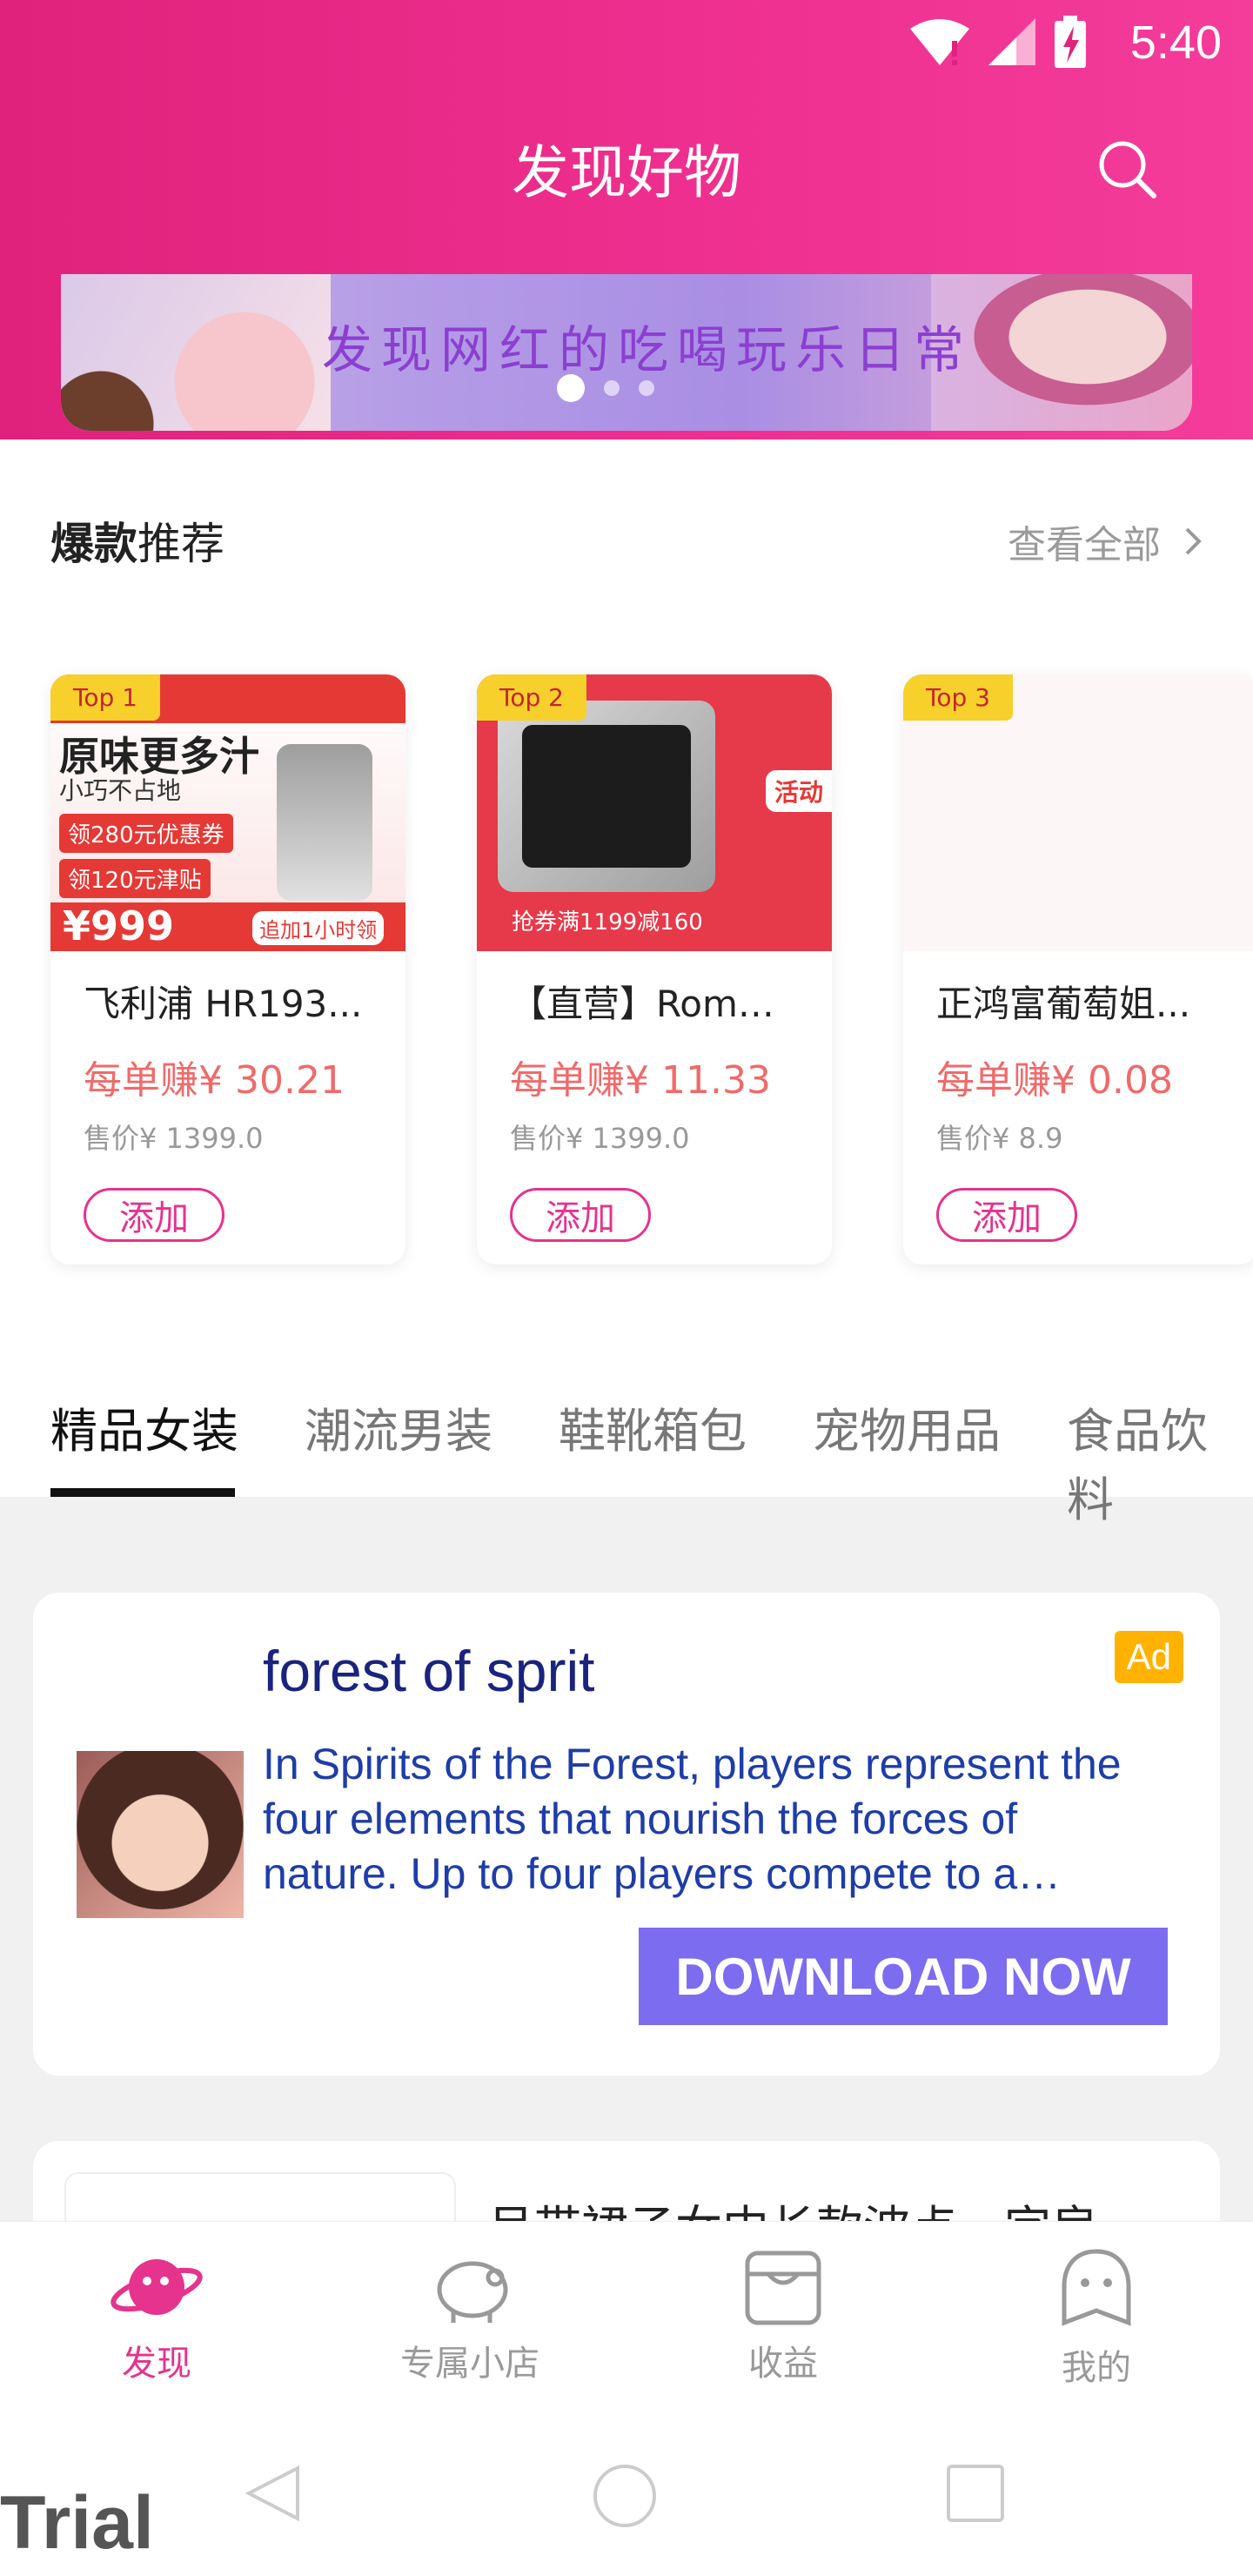 The image size is (1253, 2576). I want to click on nav-my-shop: 专属小店, so click(470, 2316).